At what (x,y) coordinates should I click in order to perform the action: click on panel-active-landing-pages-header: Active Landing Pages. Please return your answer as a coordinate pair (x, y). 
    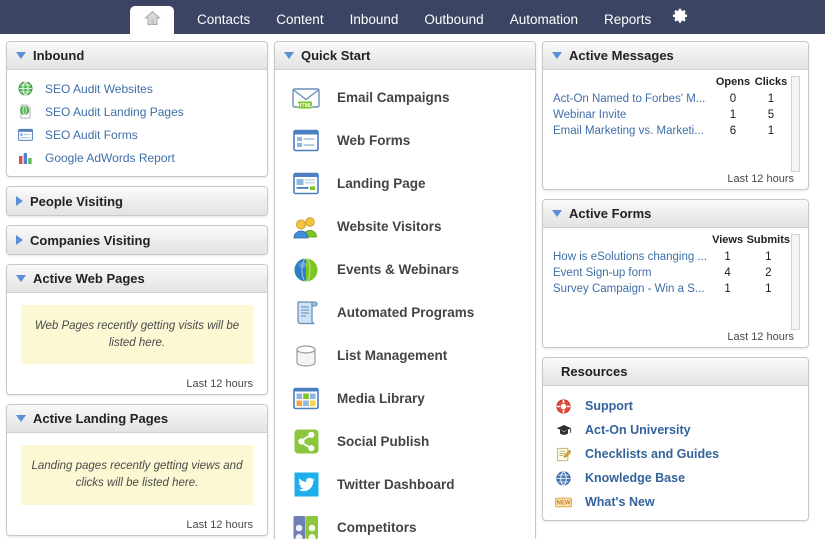
    Looking at the image, I should click on (137, 419).